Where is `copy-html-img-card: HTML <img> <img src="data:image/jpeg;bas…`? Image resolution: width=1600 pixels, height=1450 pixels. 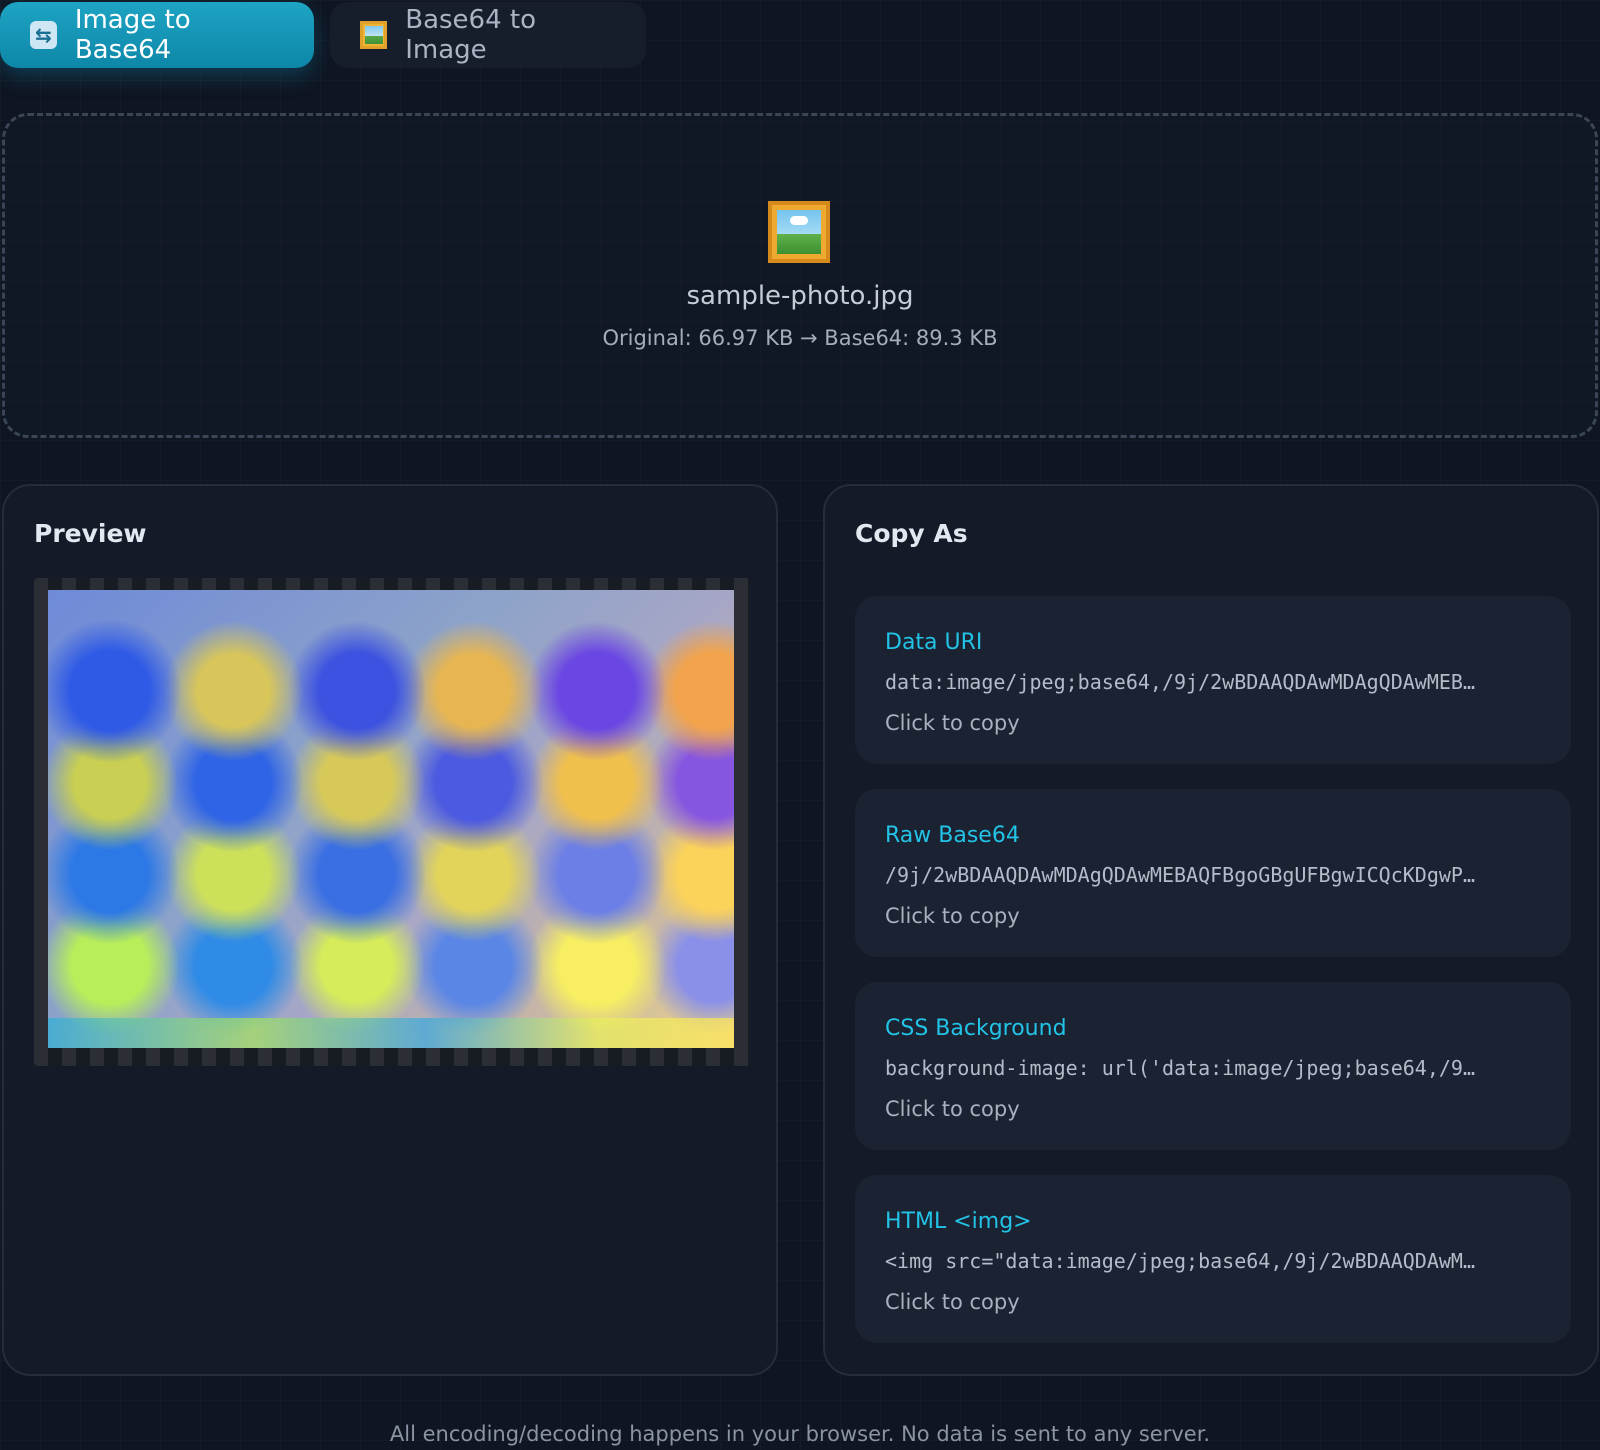
copy-html-img-card: HTML <img> <img src="data:image/jpeg;bas… is located at coordinates (1213, 1259).